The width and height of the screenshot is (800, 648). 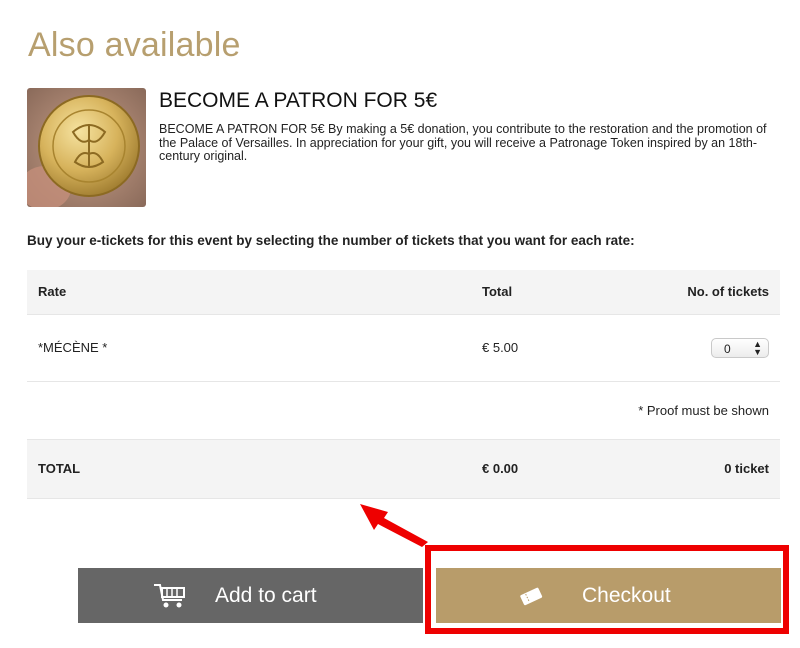 I want to click on proof-note: * Proof must be shown, so click(x=703, y=410).